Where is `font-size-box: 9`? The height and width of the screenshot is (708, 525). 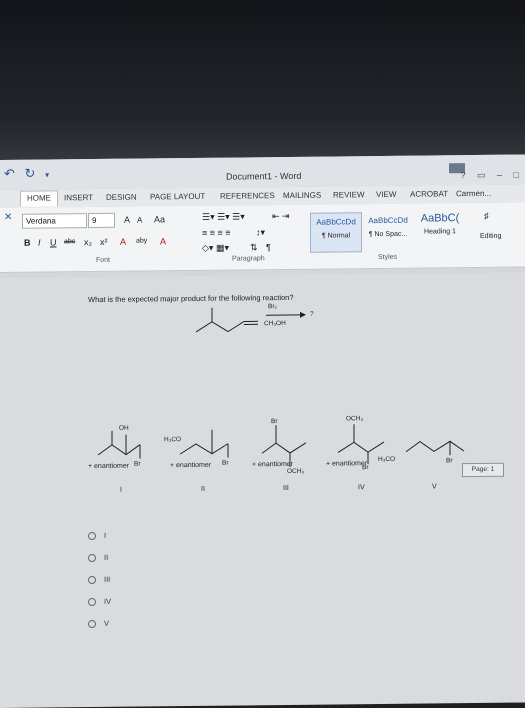 font-size-box: 9 is located at coordinates (101, 220).